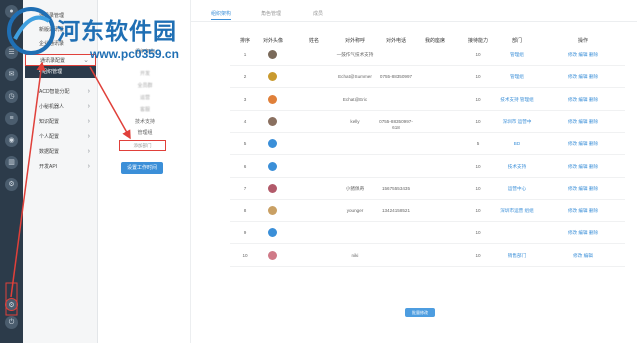 The image size is (637, 343). I want to click on tree-node: 技术支持, so click(145, 121).